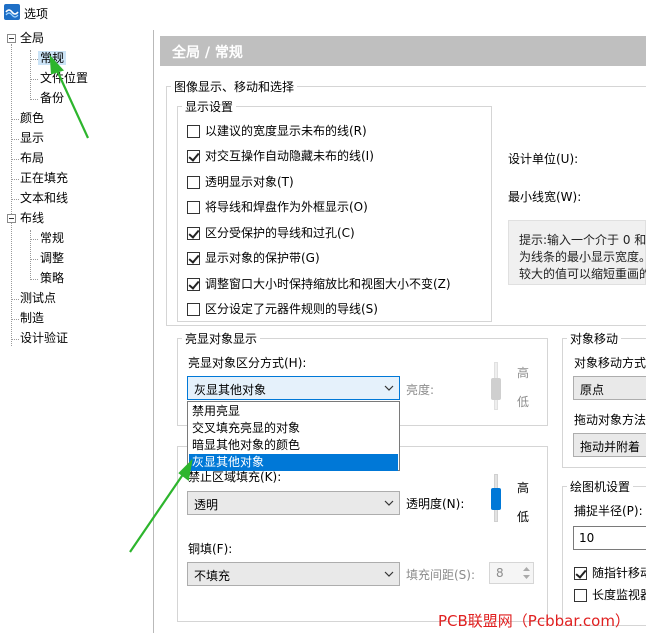 The width and height of the screenshot is (646, 633). Describe the element at coordinates (293, 574) in the screenshot. I see `copper-fill-select: 不填充` at that location.